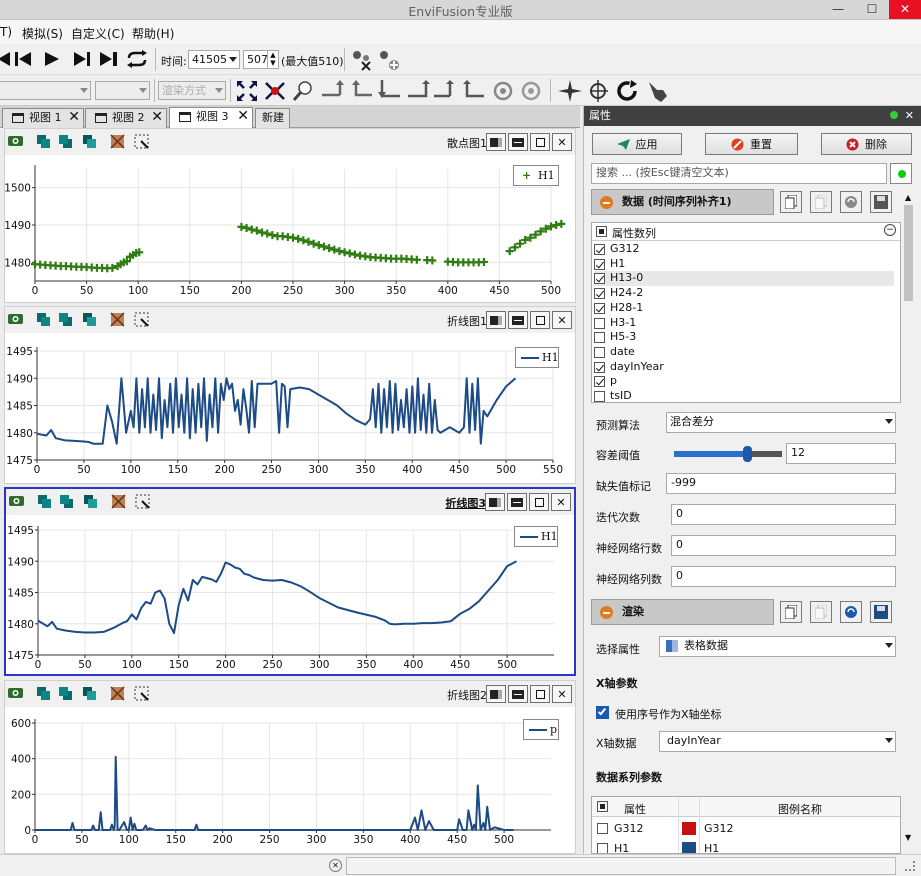  Describe the element at coordinates (272, 118) in the screenshot. I see `tab-new: 新建` at that location.